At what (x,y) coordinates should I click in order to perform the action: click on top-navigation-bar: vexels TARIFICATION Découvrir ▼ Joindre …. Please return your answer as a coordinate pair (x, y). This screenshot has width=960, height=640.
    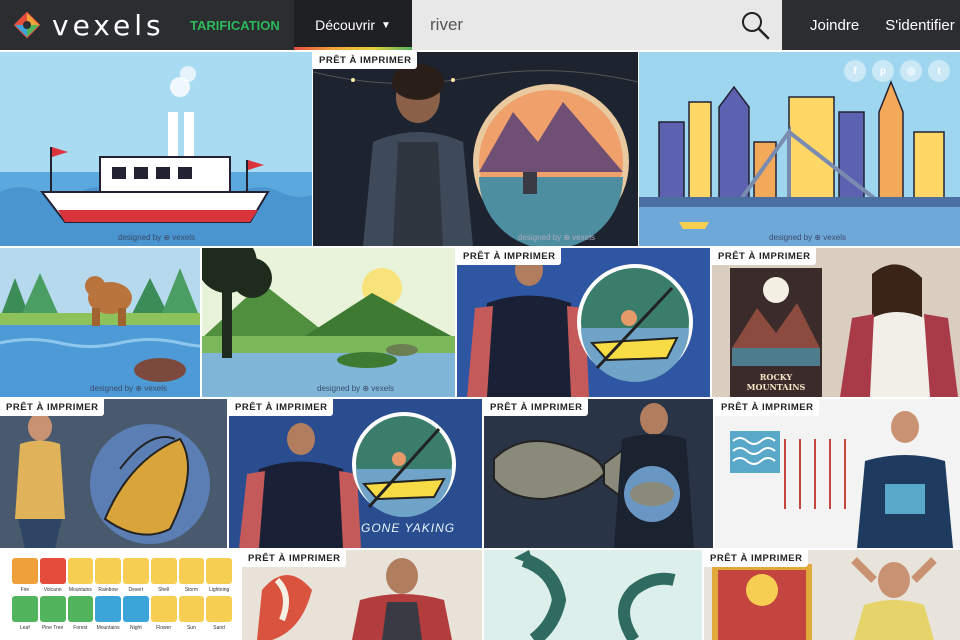
    Looking at the image, I should click on (480, 25).